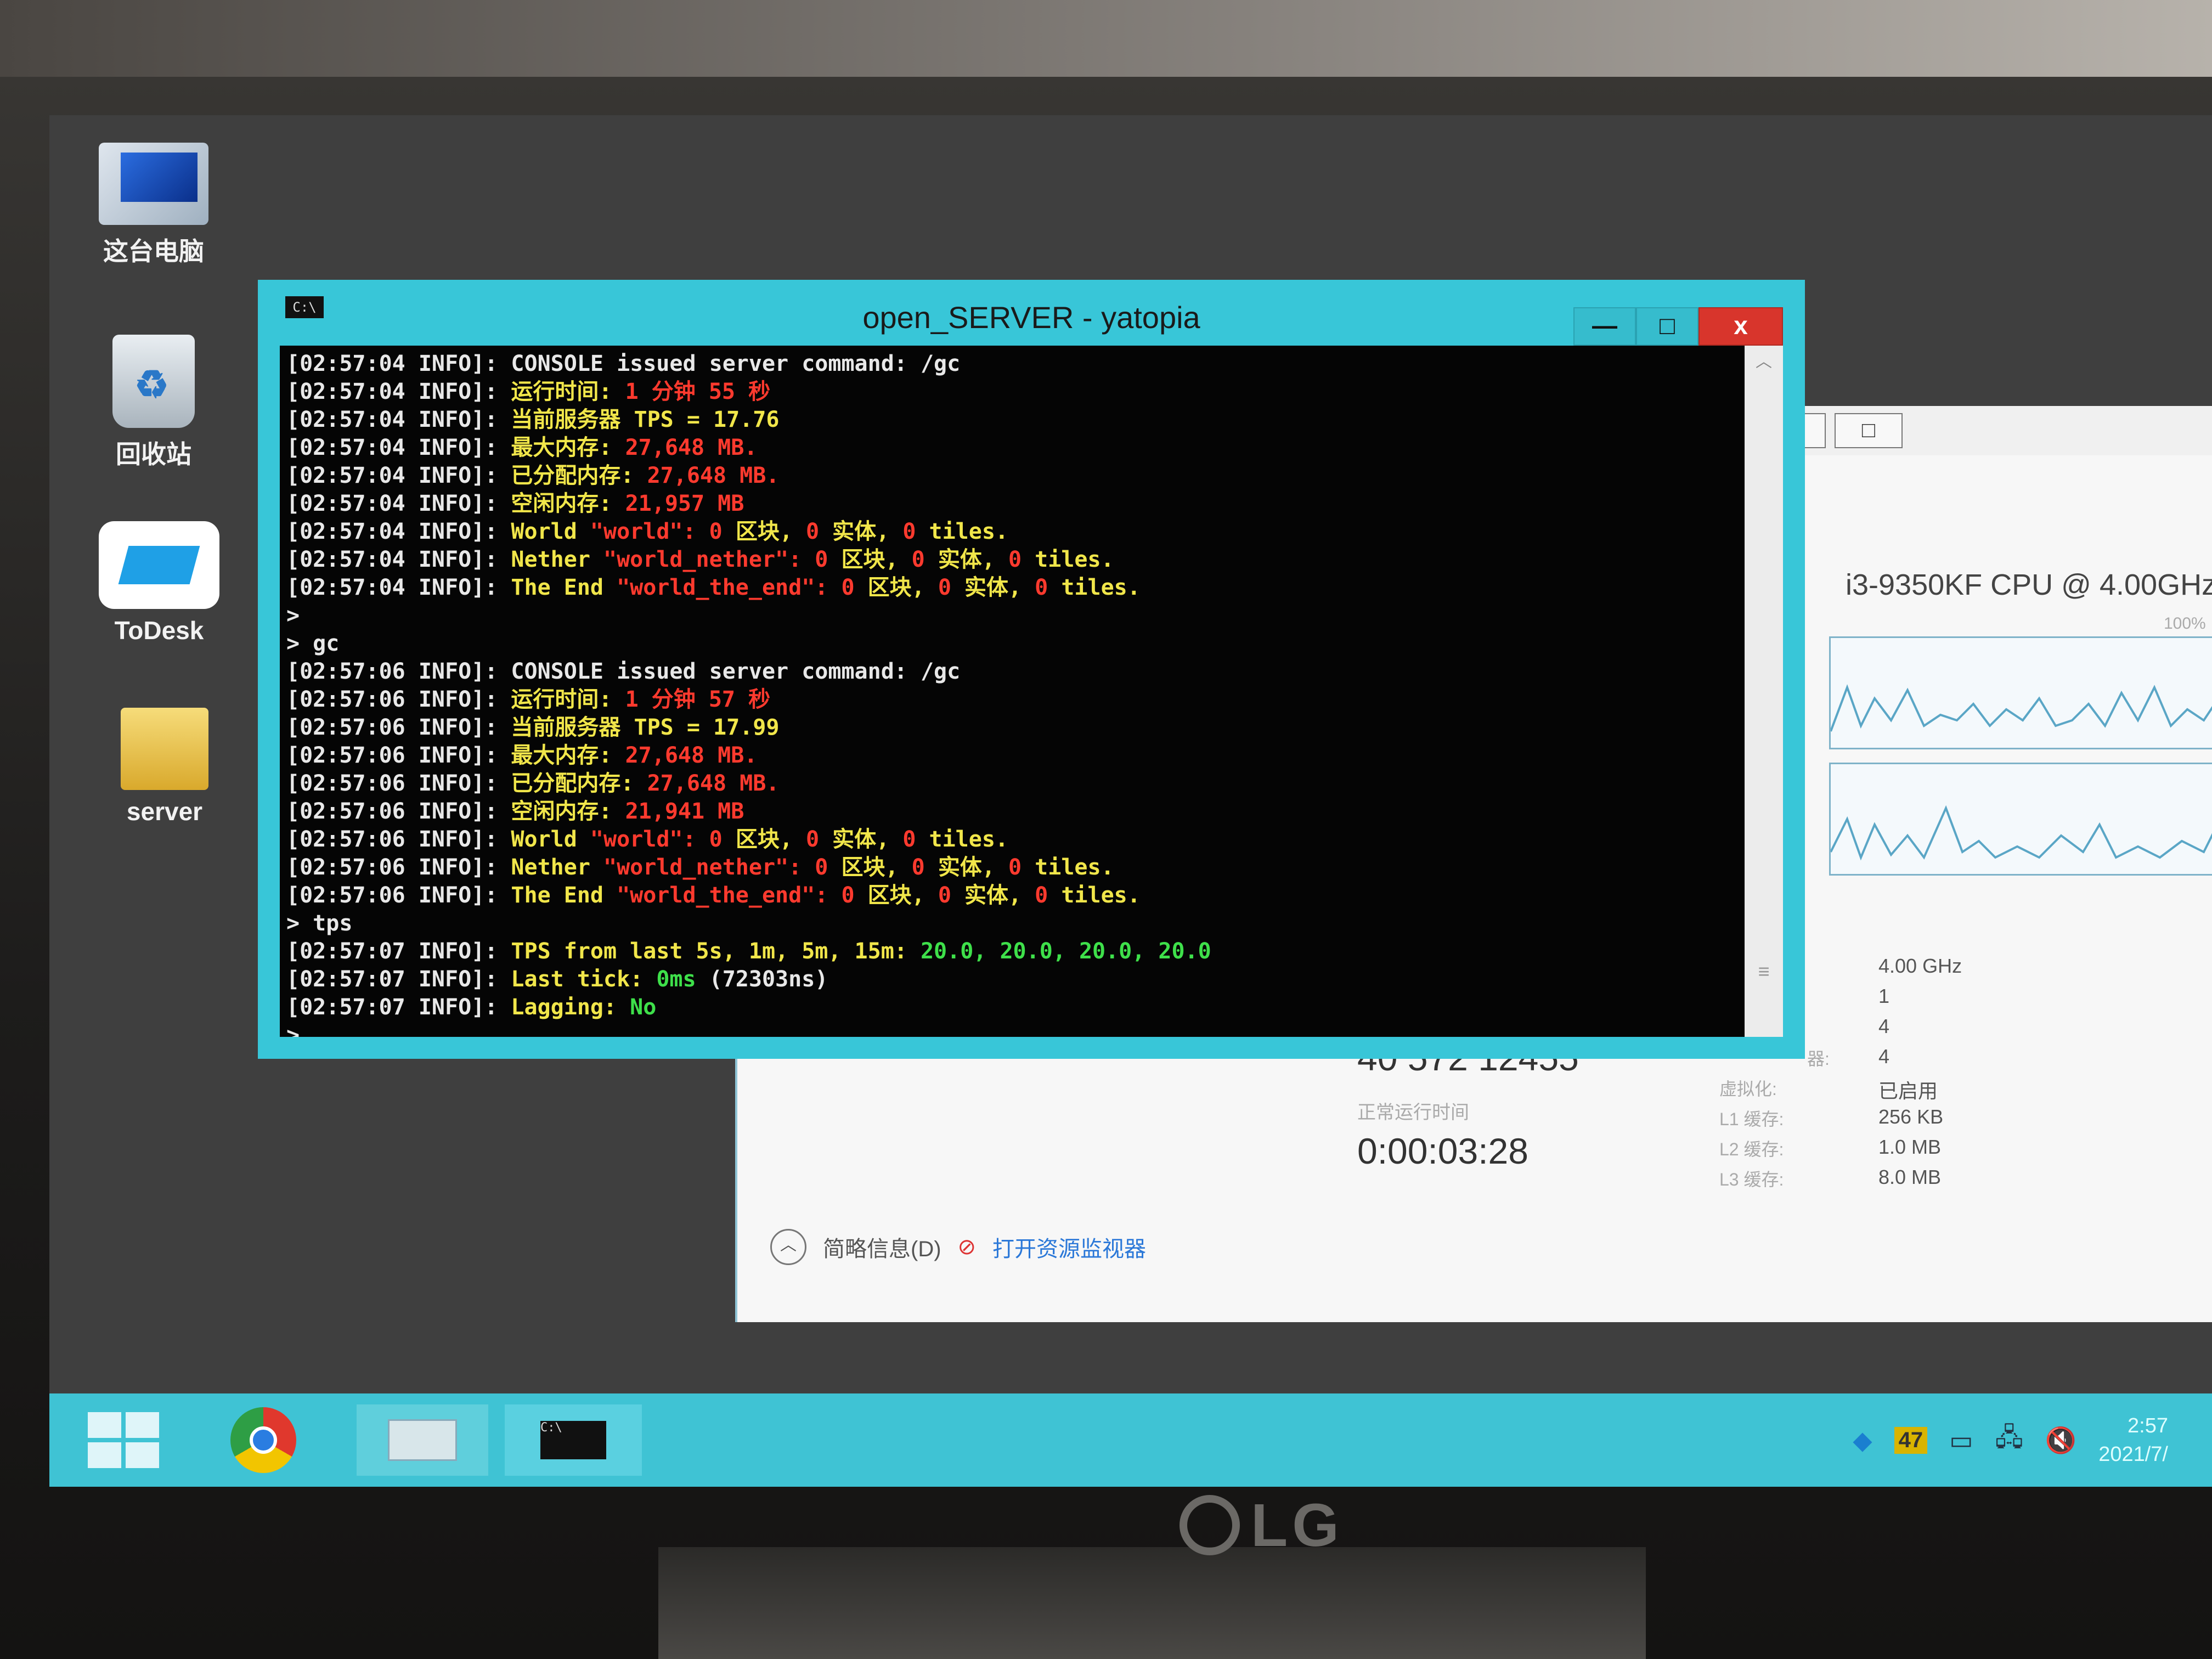 The image size is (2212, 1659). What do you see at coordinates (159, 565) in the screenshot?
I see `todesk-icon` at bounding box center [159, 565].